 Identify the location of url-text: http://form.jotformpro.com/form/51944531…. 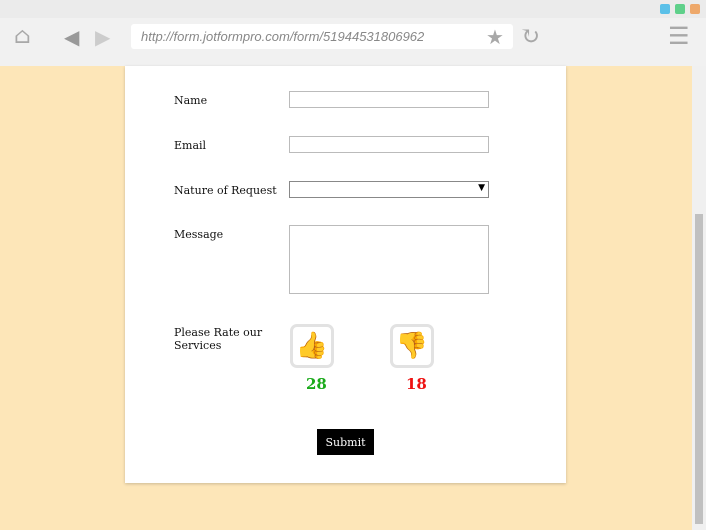
(283, 36).